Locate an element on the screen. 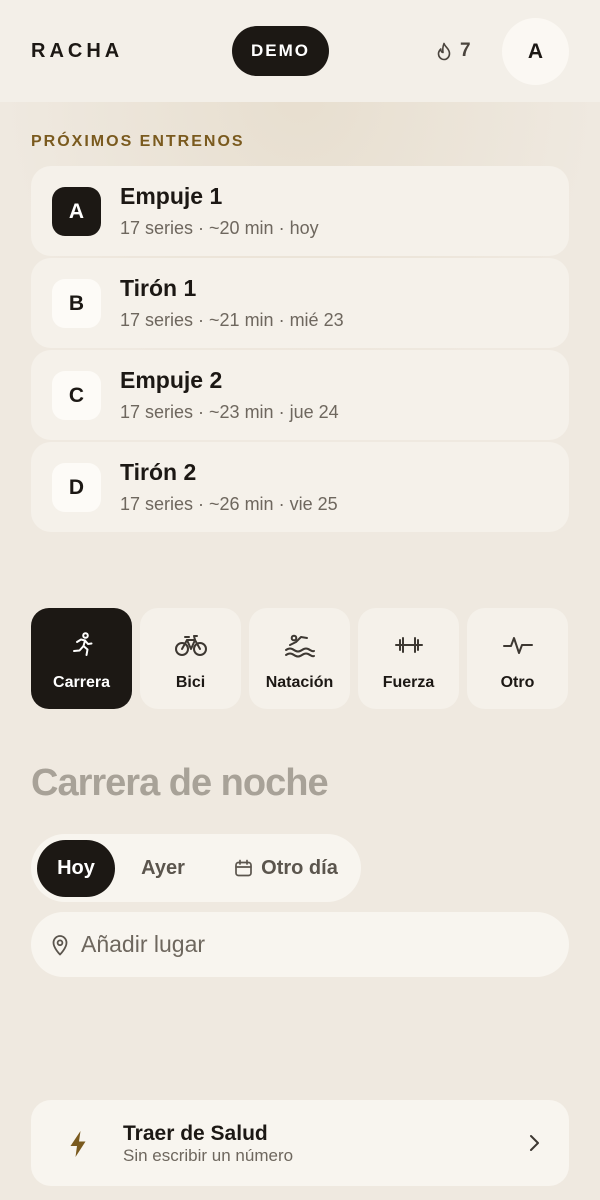  activity-type-carrera: Carrera is located at coordinates (81, 658).